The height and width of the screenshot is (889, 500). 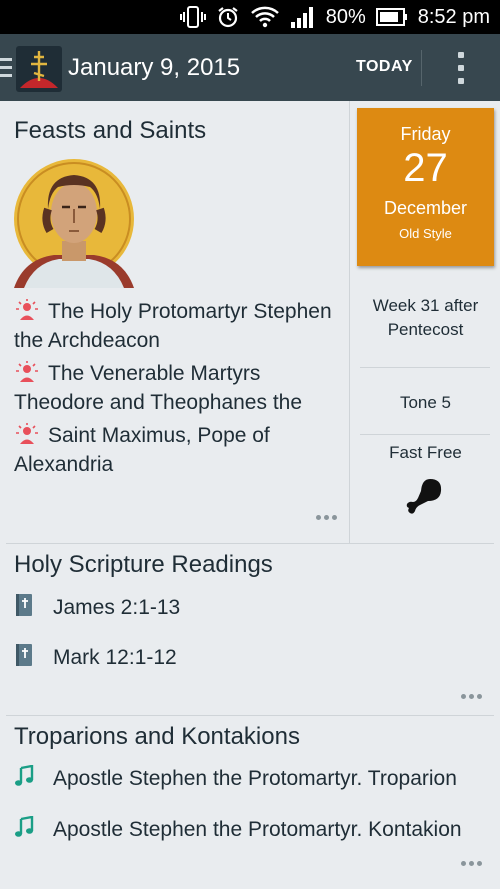 I want to click on meat-drumstick-icon, so click(x=424, y=496).